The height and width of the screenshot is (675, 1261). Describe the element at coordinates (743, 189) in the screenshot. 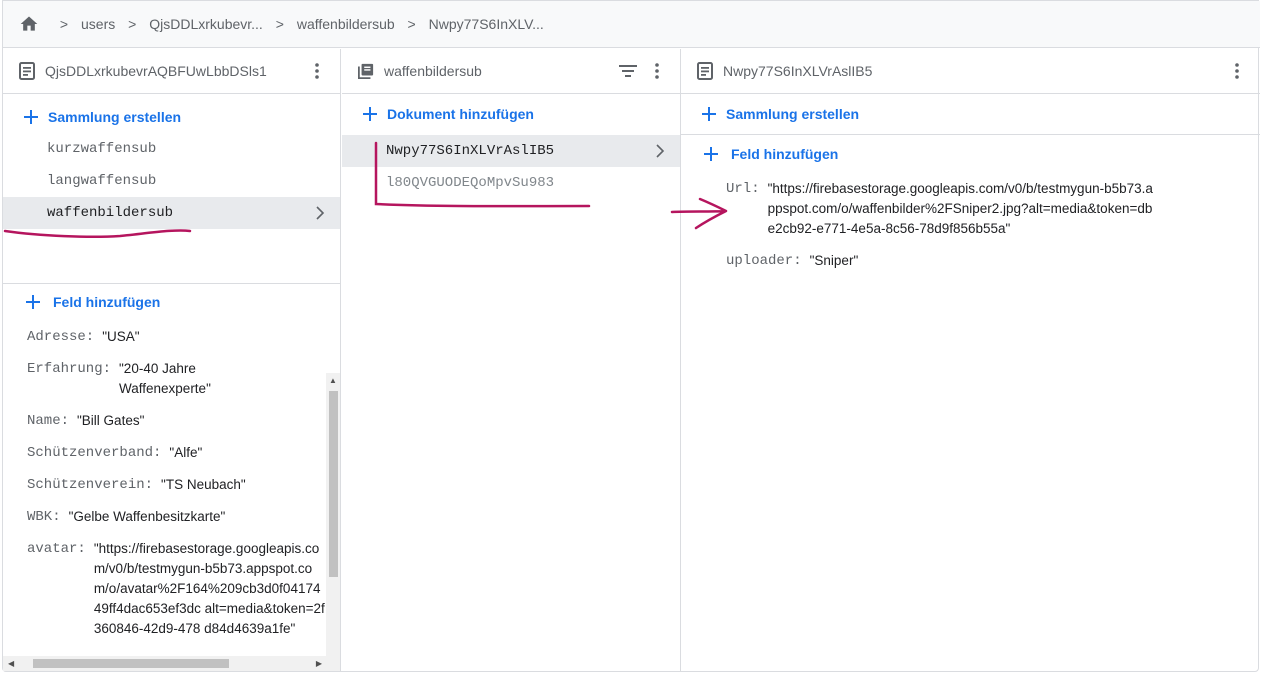

I see `field-key: Url:` at that location.